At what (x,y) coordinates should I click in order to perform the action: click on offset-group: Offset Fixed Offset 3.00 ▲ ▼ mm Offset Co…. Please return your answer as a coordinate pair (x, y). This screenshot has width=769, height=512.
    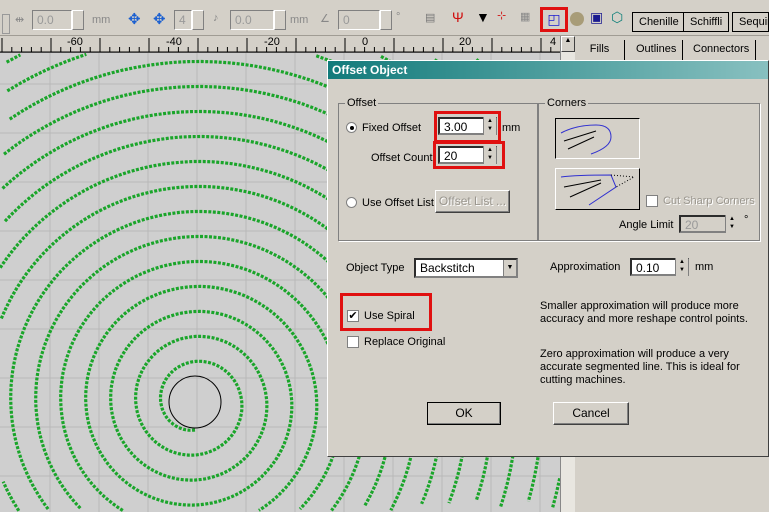
    Looking at the image, I should click on (438, 169).